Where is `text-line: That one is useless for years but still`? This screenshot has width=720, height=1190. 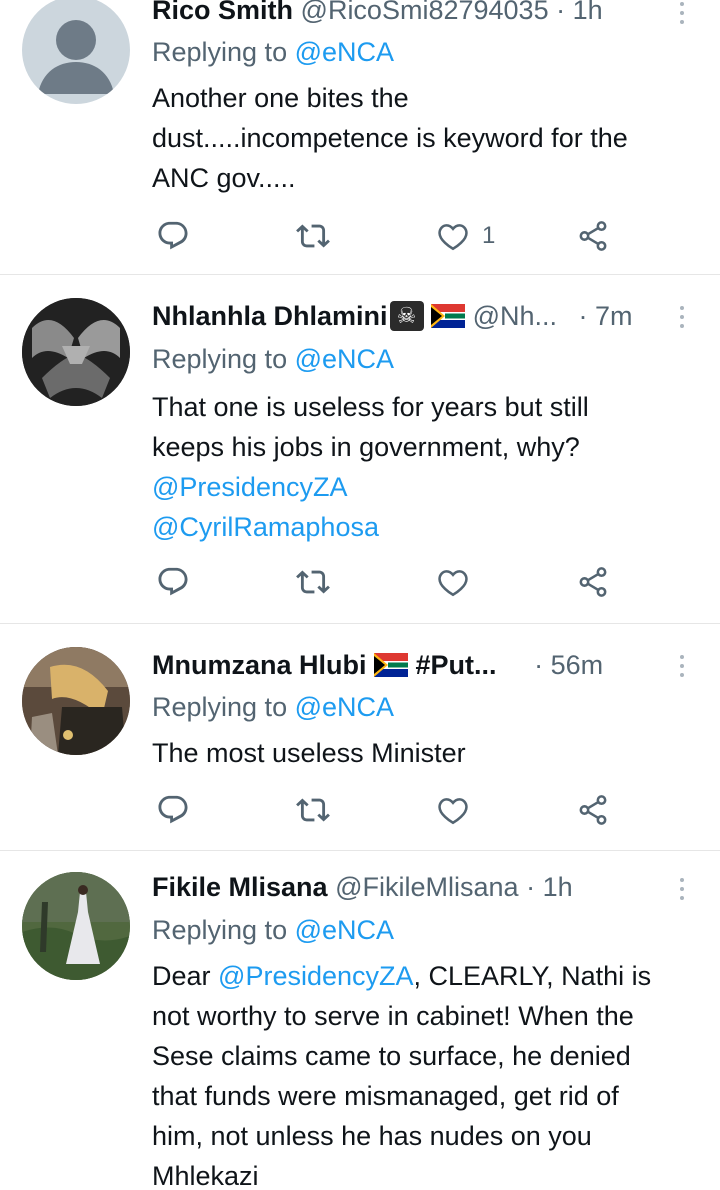 text-line: That one is useless for years but still is located at coordinates (370, 407).